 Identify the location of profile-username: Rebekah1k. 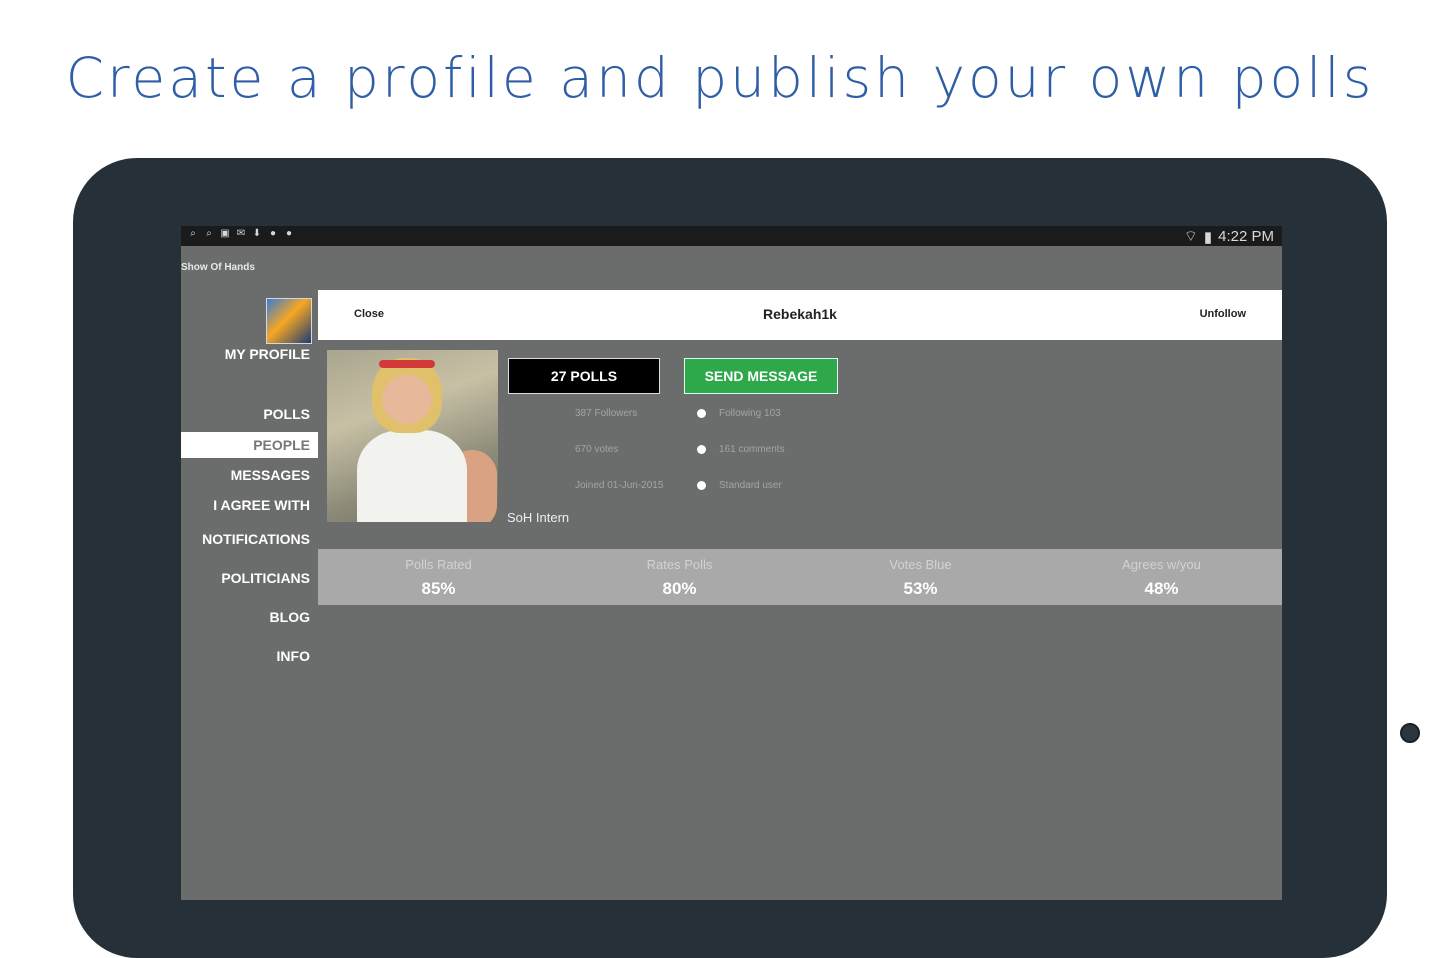
(800, 314).